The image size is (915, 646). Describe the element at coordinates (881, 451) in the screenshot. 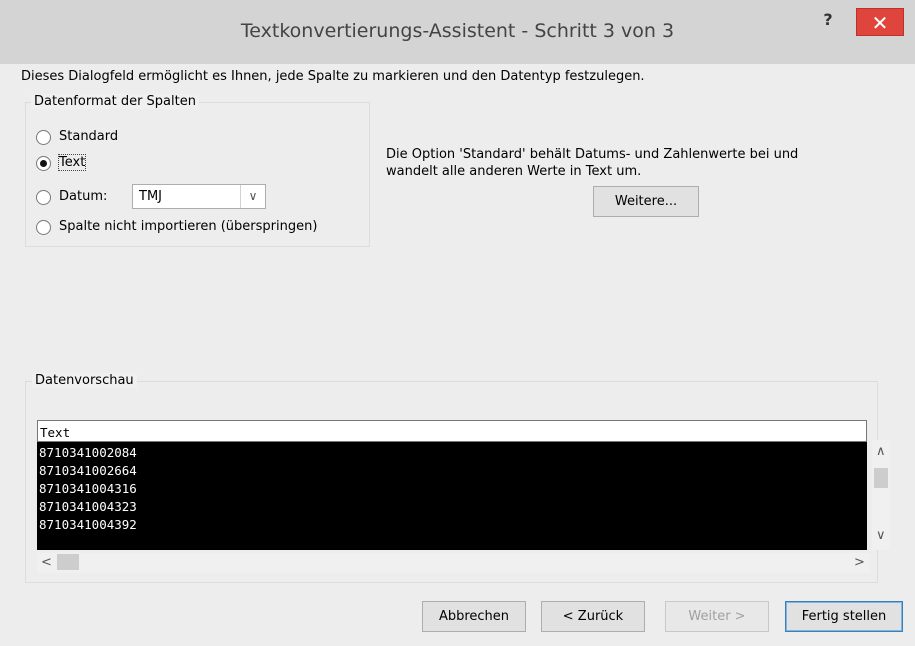

I see `chevron-up-icon: ∧` at that location.